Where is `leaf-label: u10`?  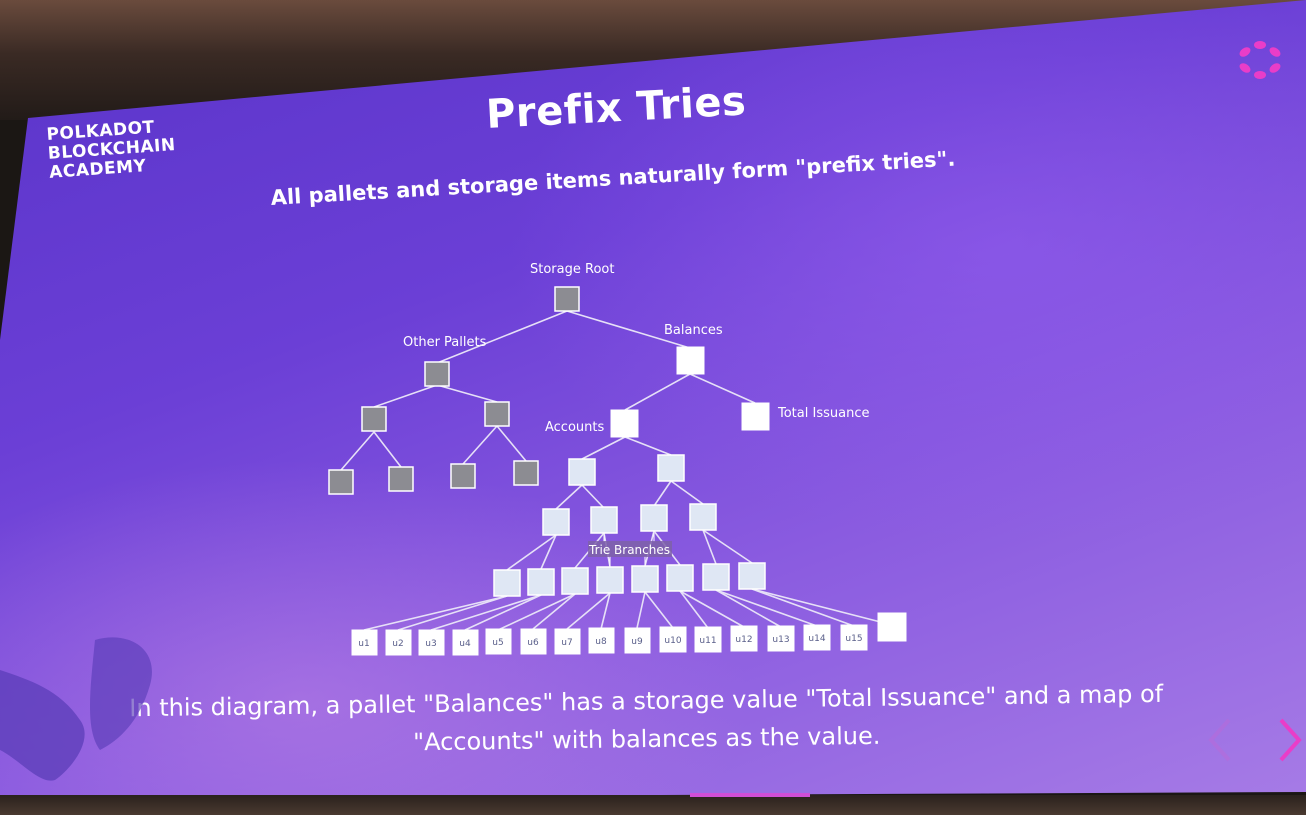 leaf-label: u10 is located at coordinates (672, 641).